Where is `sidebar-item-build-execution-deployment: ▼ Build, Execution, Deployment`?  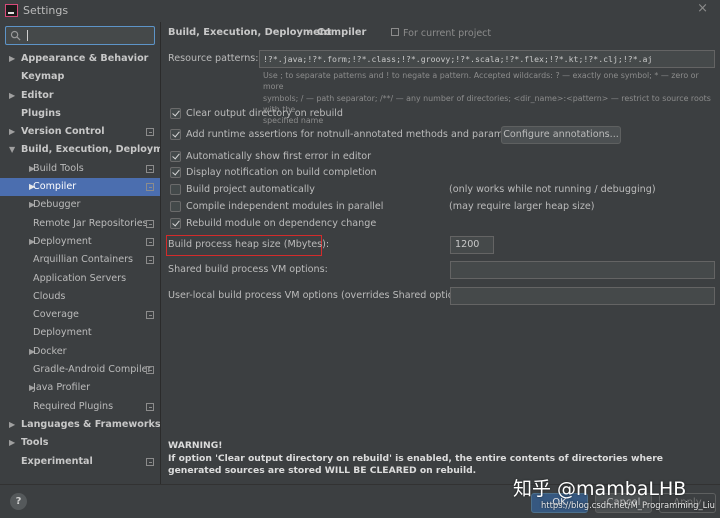 sidebar-item-build-execution-deployment: ▼ Build, Execution, Deployment is located at coordinates (90, 150).